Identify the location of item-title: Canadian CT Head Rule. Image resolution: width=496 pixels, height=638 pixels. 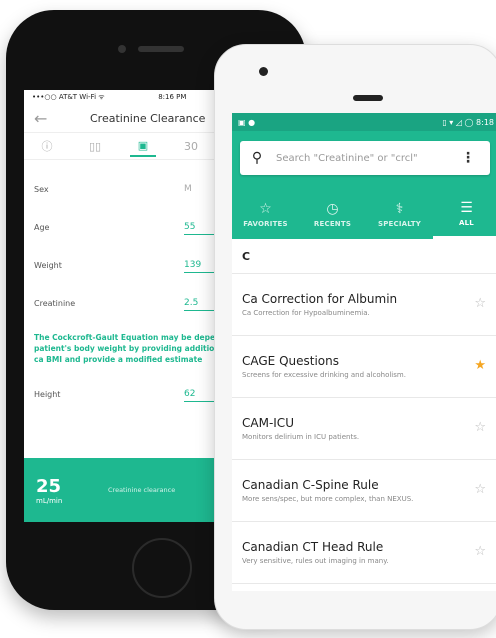
(313, 546).